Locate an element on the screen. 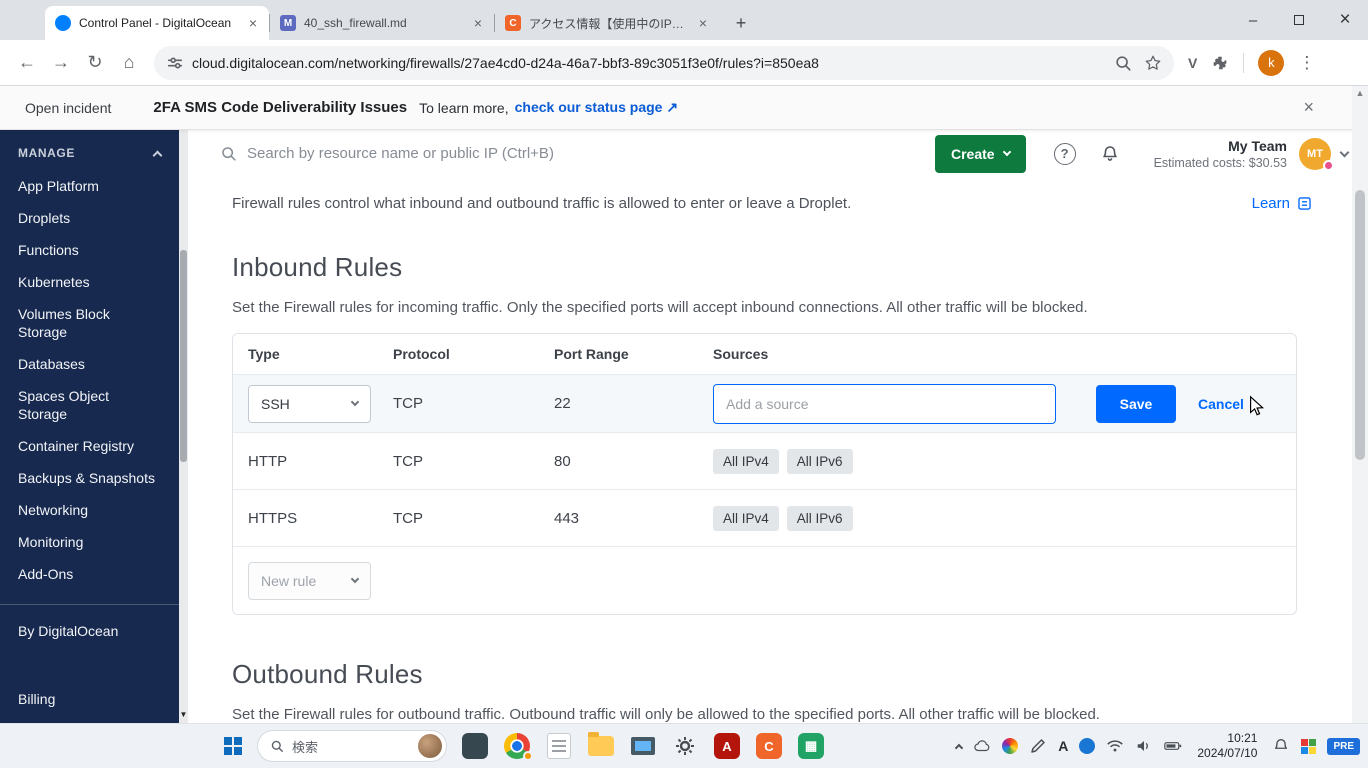 This screenshot has height=768, width=1368. https-rule-row: HTTPS TCP 443 All IPv4 All IPv6 is located at coordinates (764, 517).